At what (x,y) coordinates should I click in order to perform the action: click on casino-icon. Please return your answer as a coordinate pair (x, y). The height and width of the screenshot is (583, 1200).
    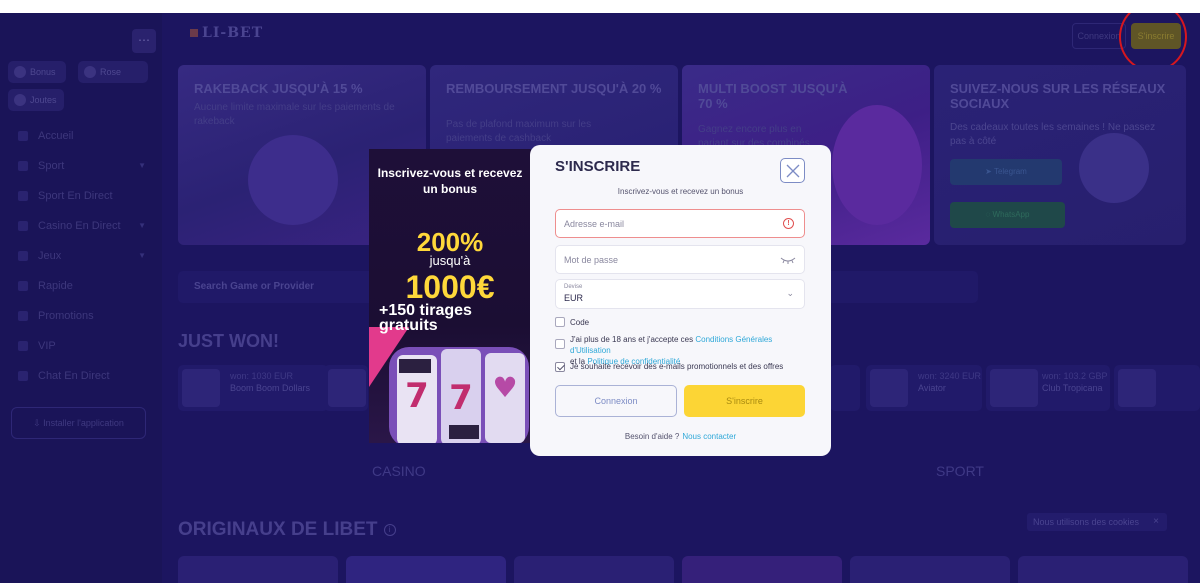
    Looking at the image, I should click on (23, 226).